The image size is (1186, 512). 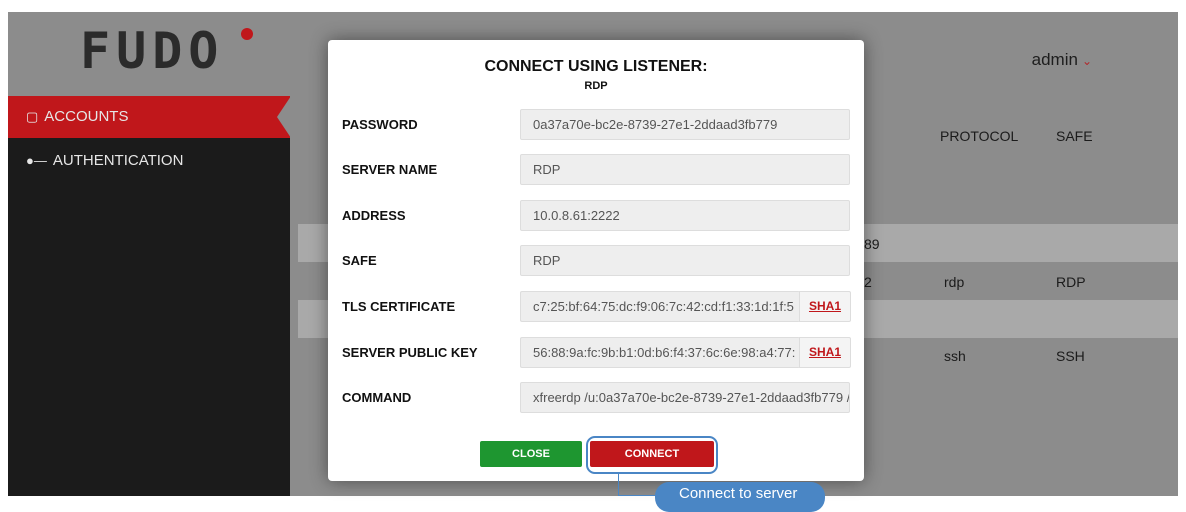 What do you see at coordinates (374, 215) in the screenshot?
I see `address-label: ADDRESS` at bounding box center [374, 215].